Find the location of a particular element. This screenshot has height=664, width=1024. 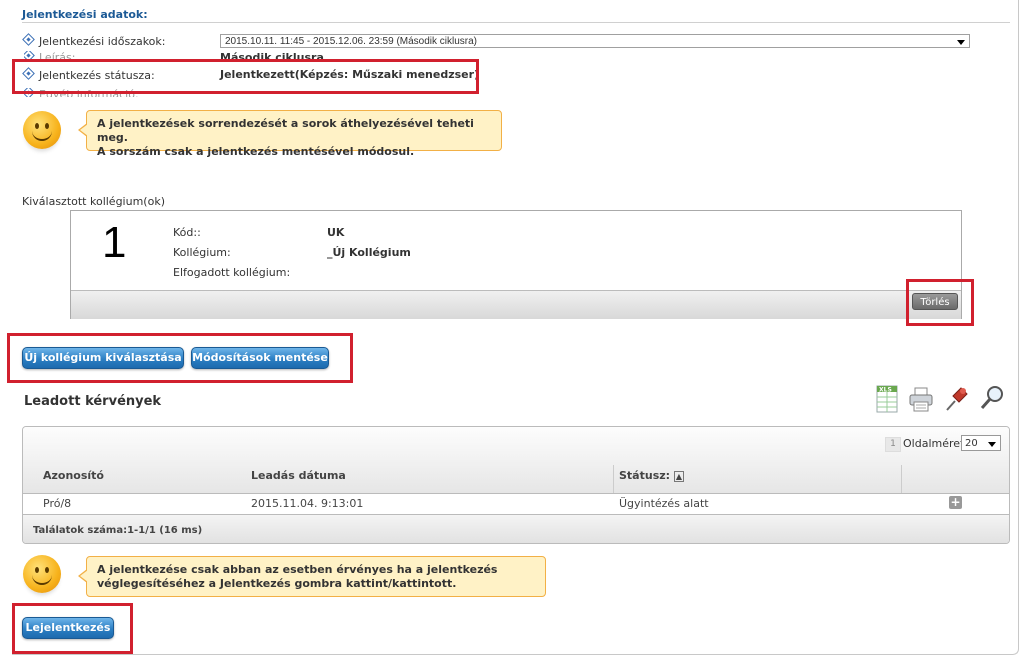

leiras-label: Leírás: is located at coordinates (57, 55).